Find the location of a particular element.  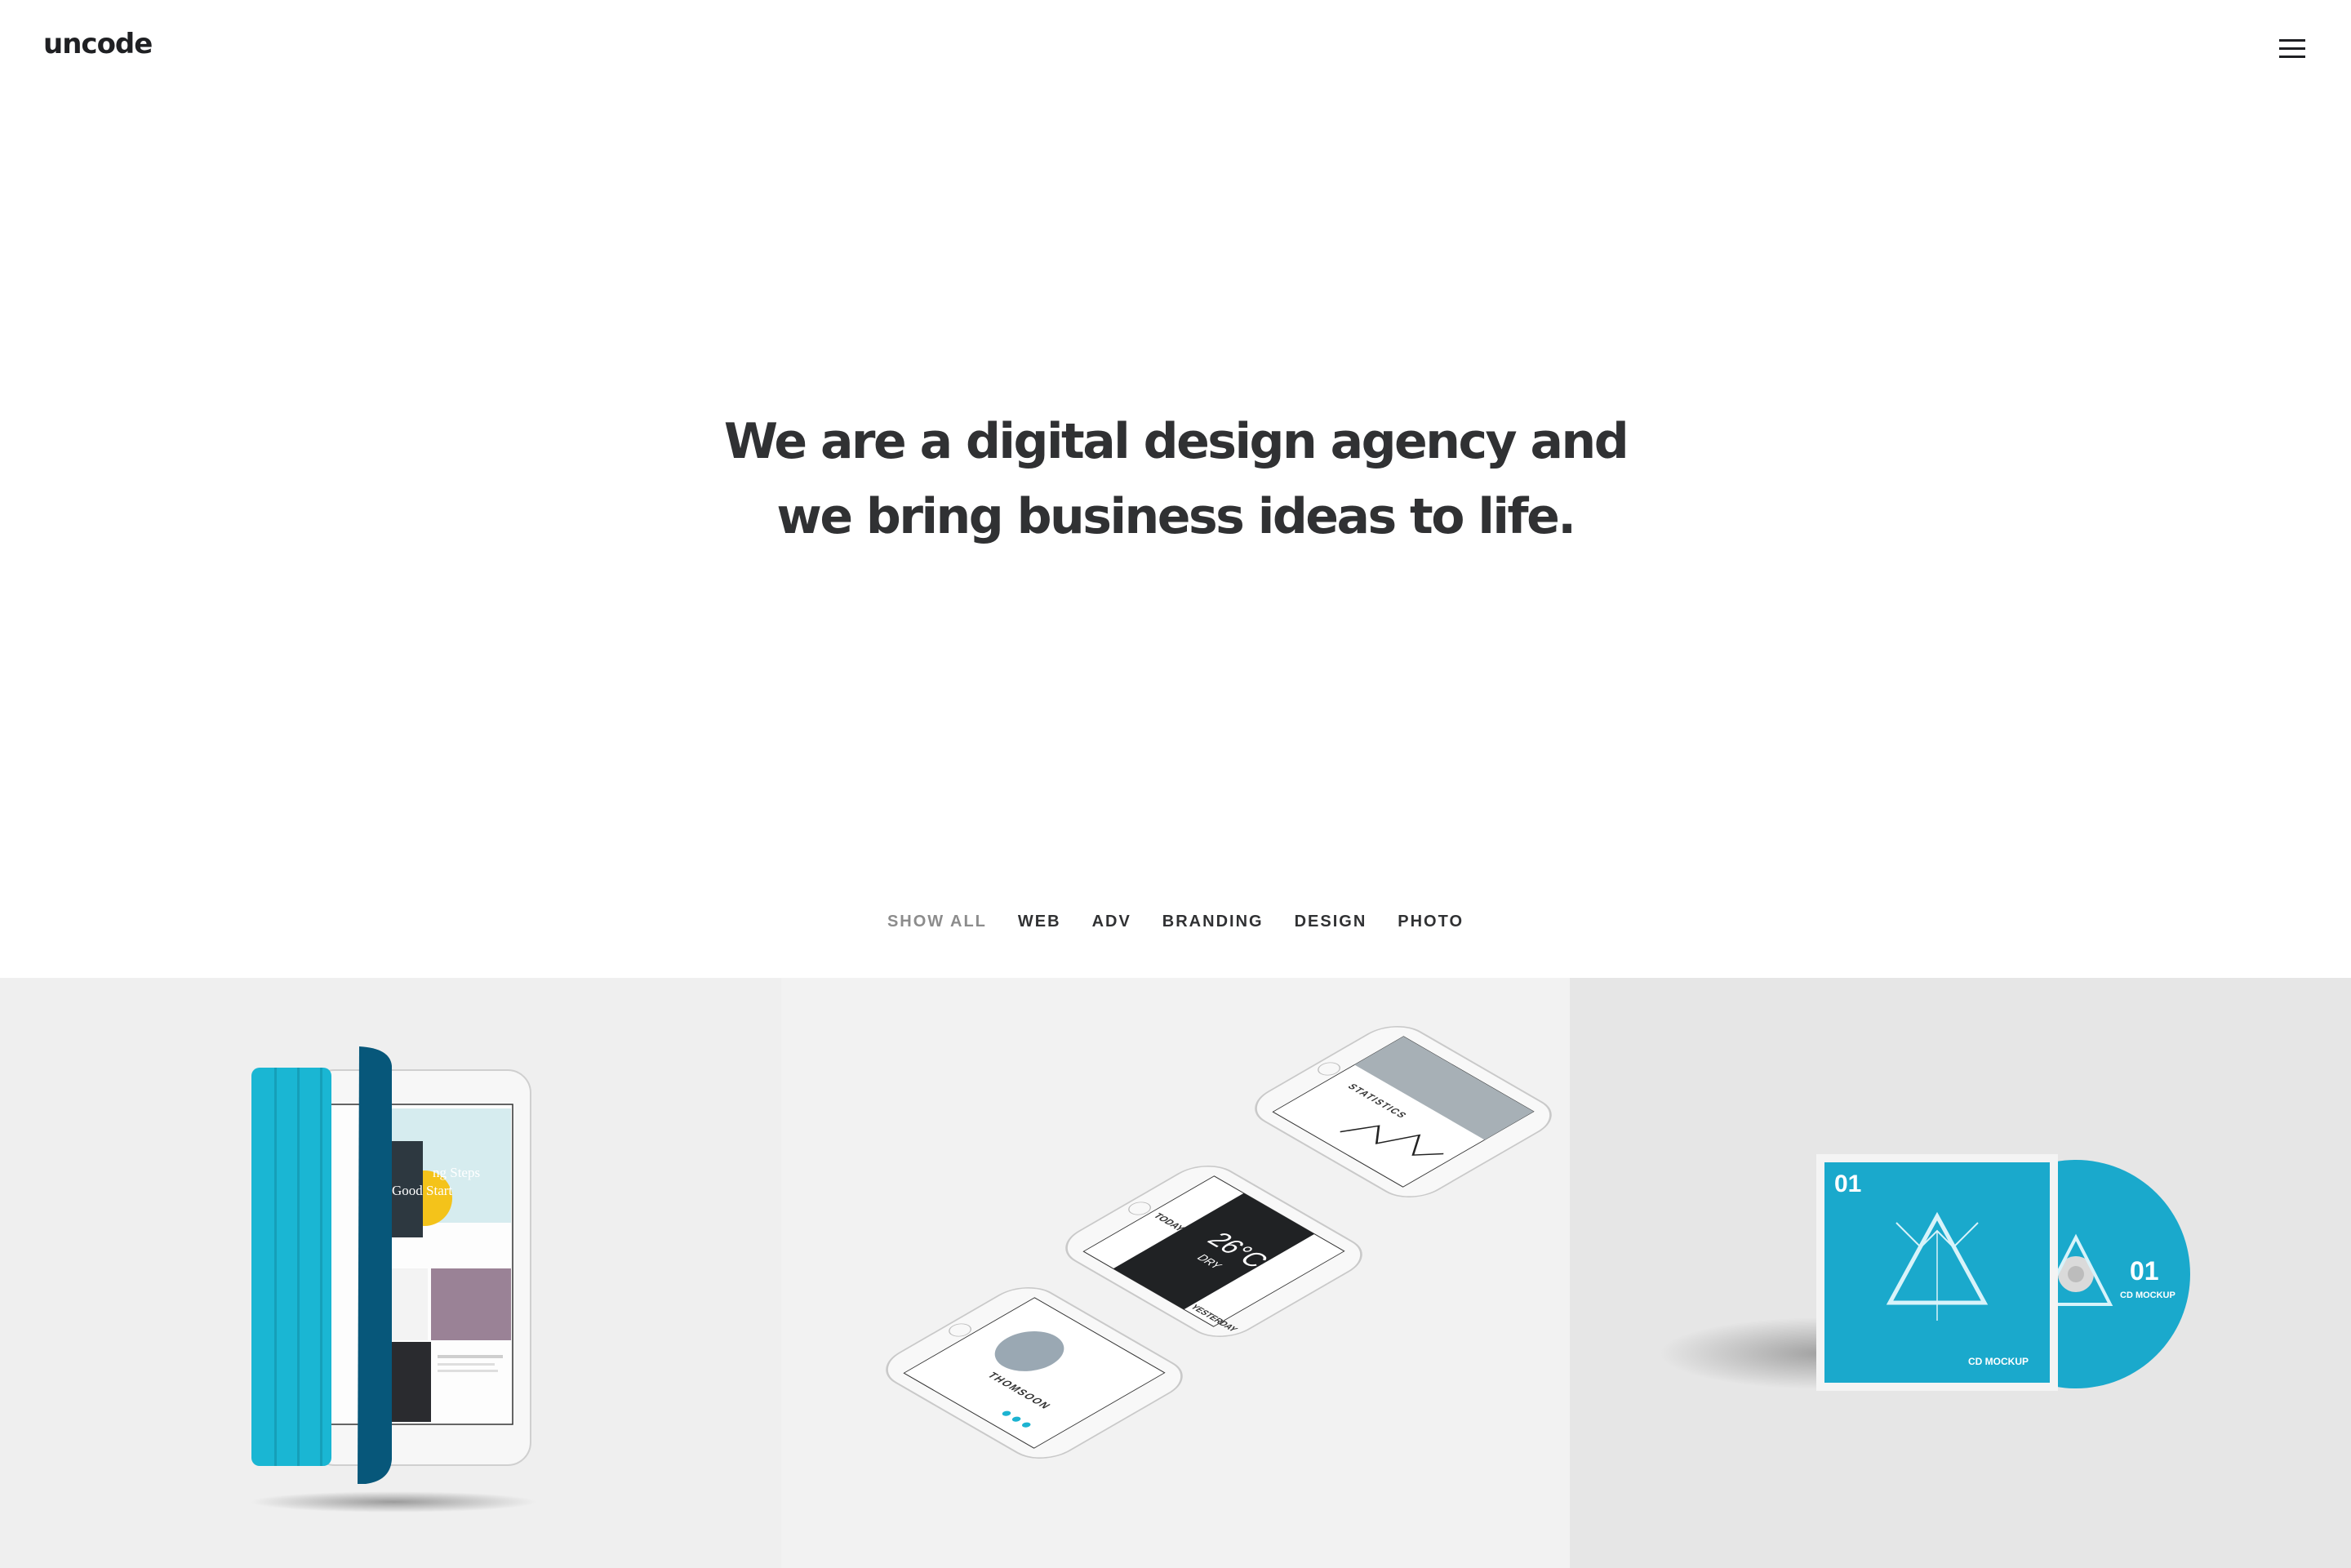

site-header: uncode is located at coordinates (1175, 49).